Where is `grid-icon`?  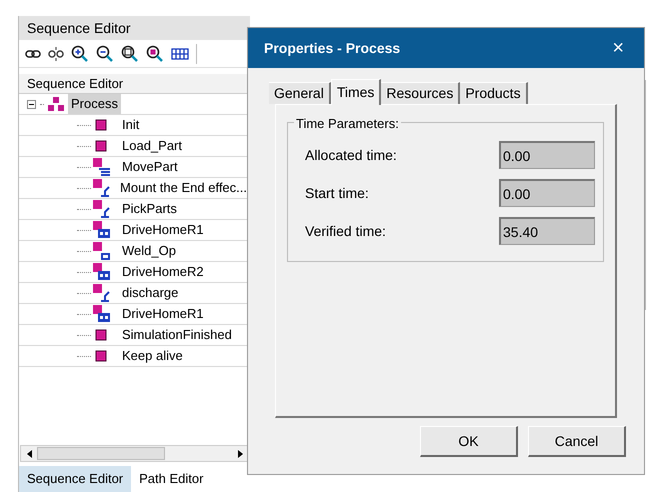
grid-icon is located at coordinates (180, 54).